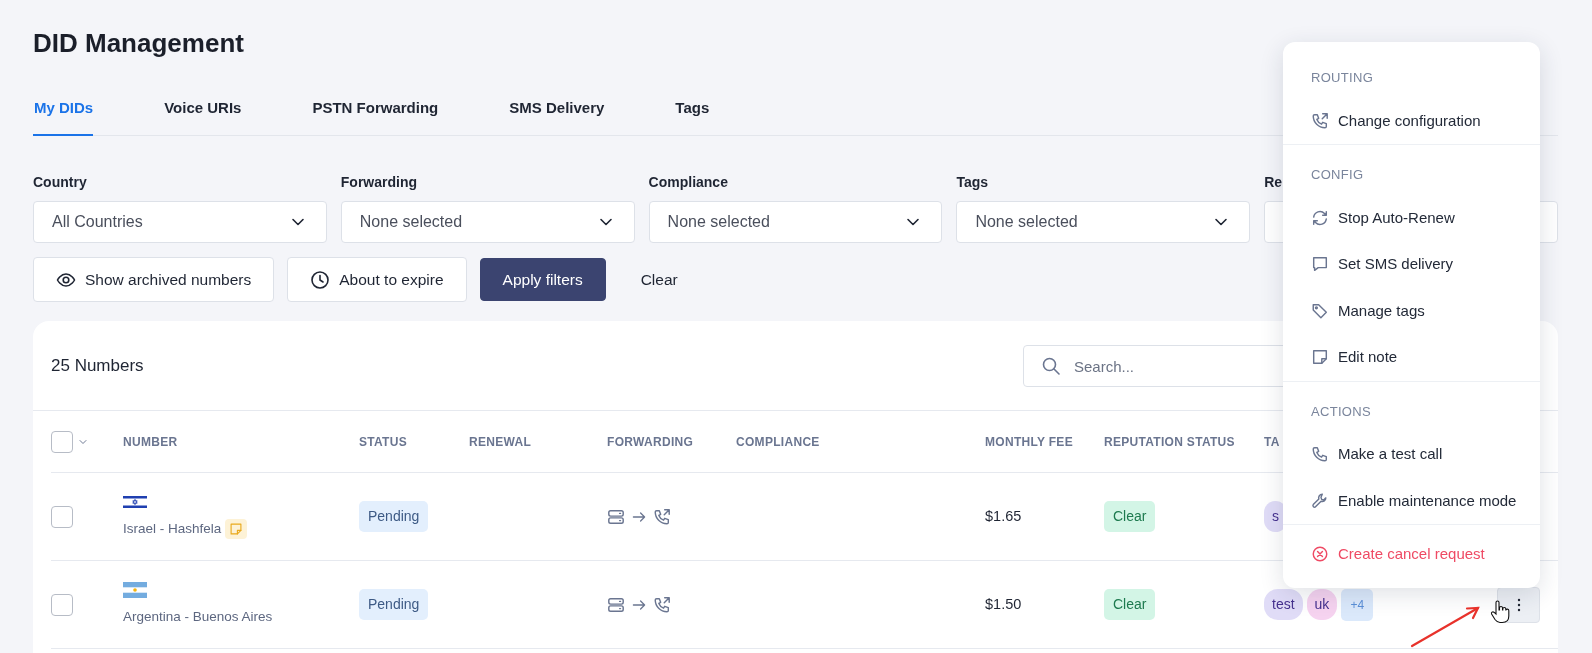  What do you see at coordinates (320, 279) in the screenshot?
I see `clock-icon` at bounding box center [320, 279].